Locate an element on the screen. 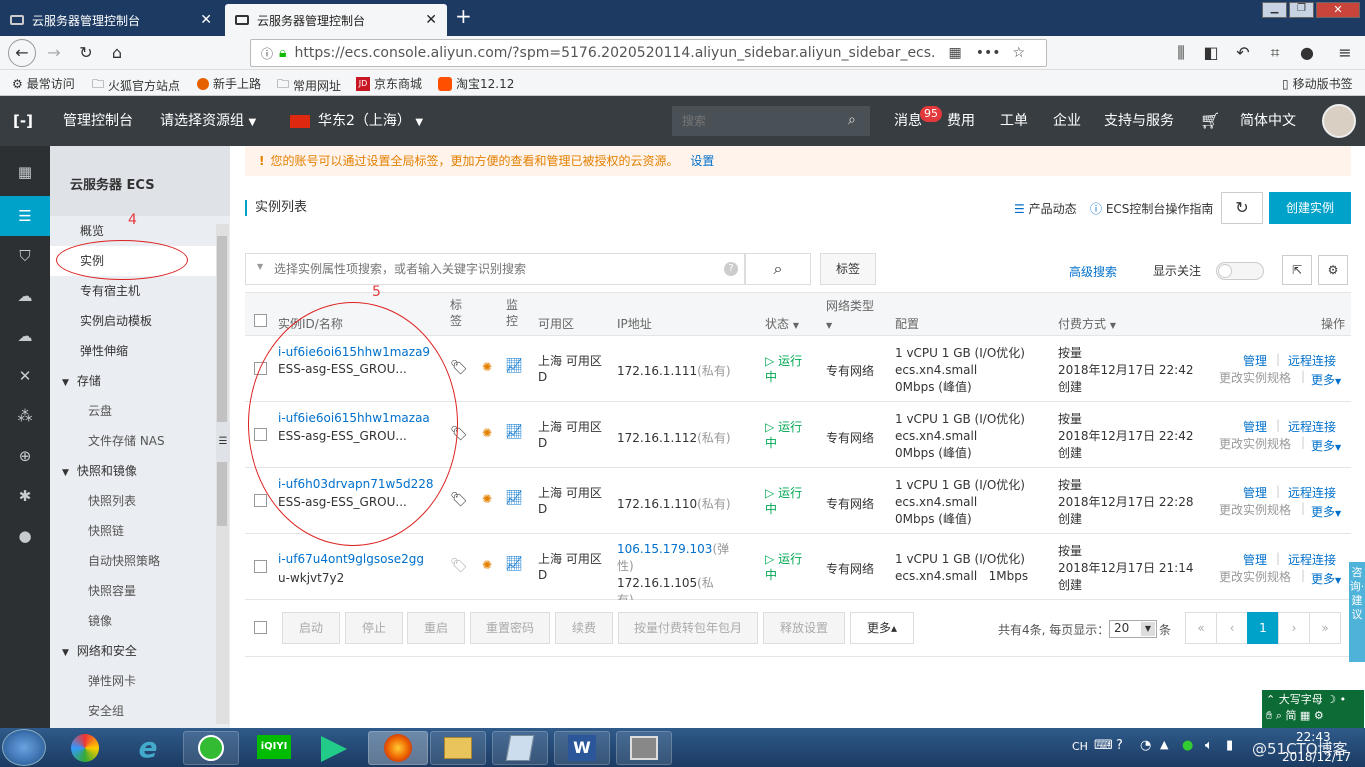 The width and height of the screenshot is (1365, 767). sidebar-icon: ◧ is located at coordinates (1211, 53).